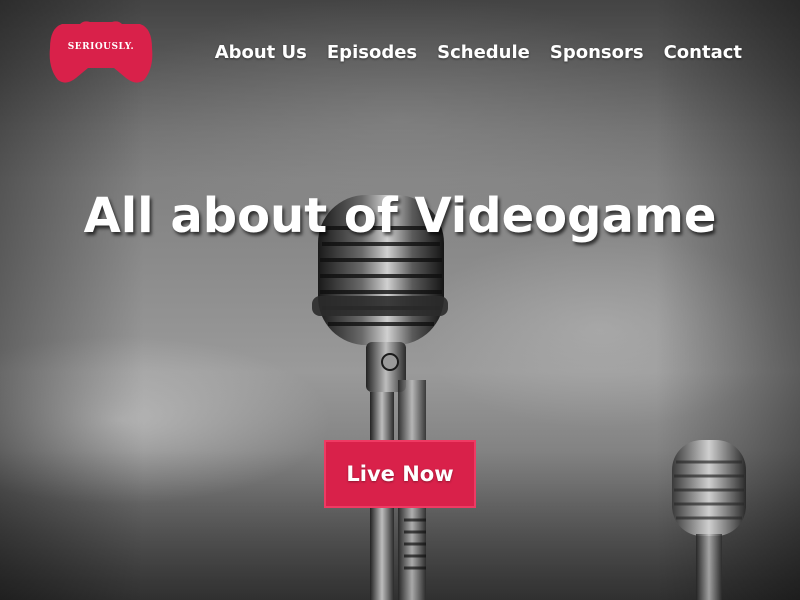 This screenshot has width=800, height=600. Describe the element at coordinates (483, 52) in the screenshot. I see `nav-link-schedule: Schedule` at that location.